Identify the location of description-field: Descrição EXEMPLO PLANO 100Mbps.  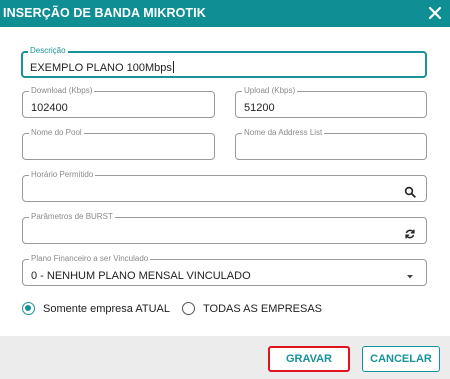
(224, 62).